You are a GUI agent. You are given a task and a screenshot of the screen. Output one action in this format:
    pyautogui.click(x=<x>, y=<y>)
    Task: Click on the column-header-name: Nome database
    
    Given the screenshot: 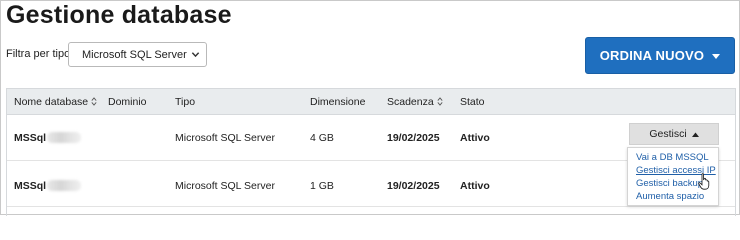 What is the action you would take?
    pyautogui.click(x=55, y=102)
    